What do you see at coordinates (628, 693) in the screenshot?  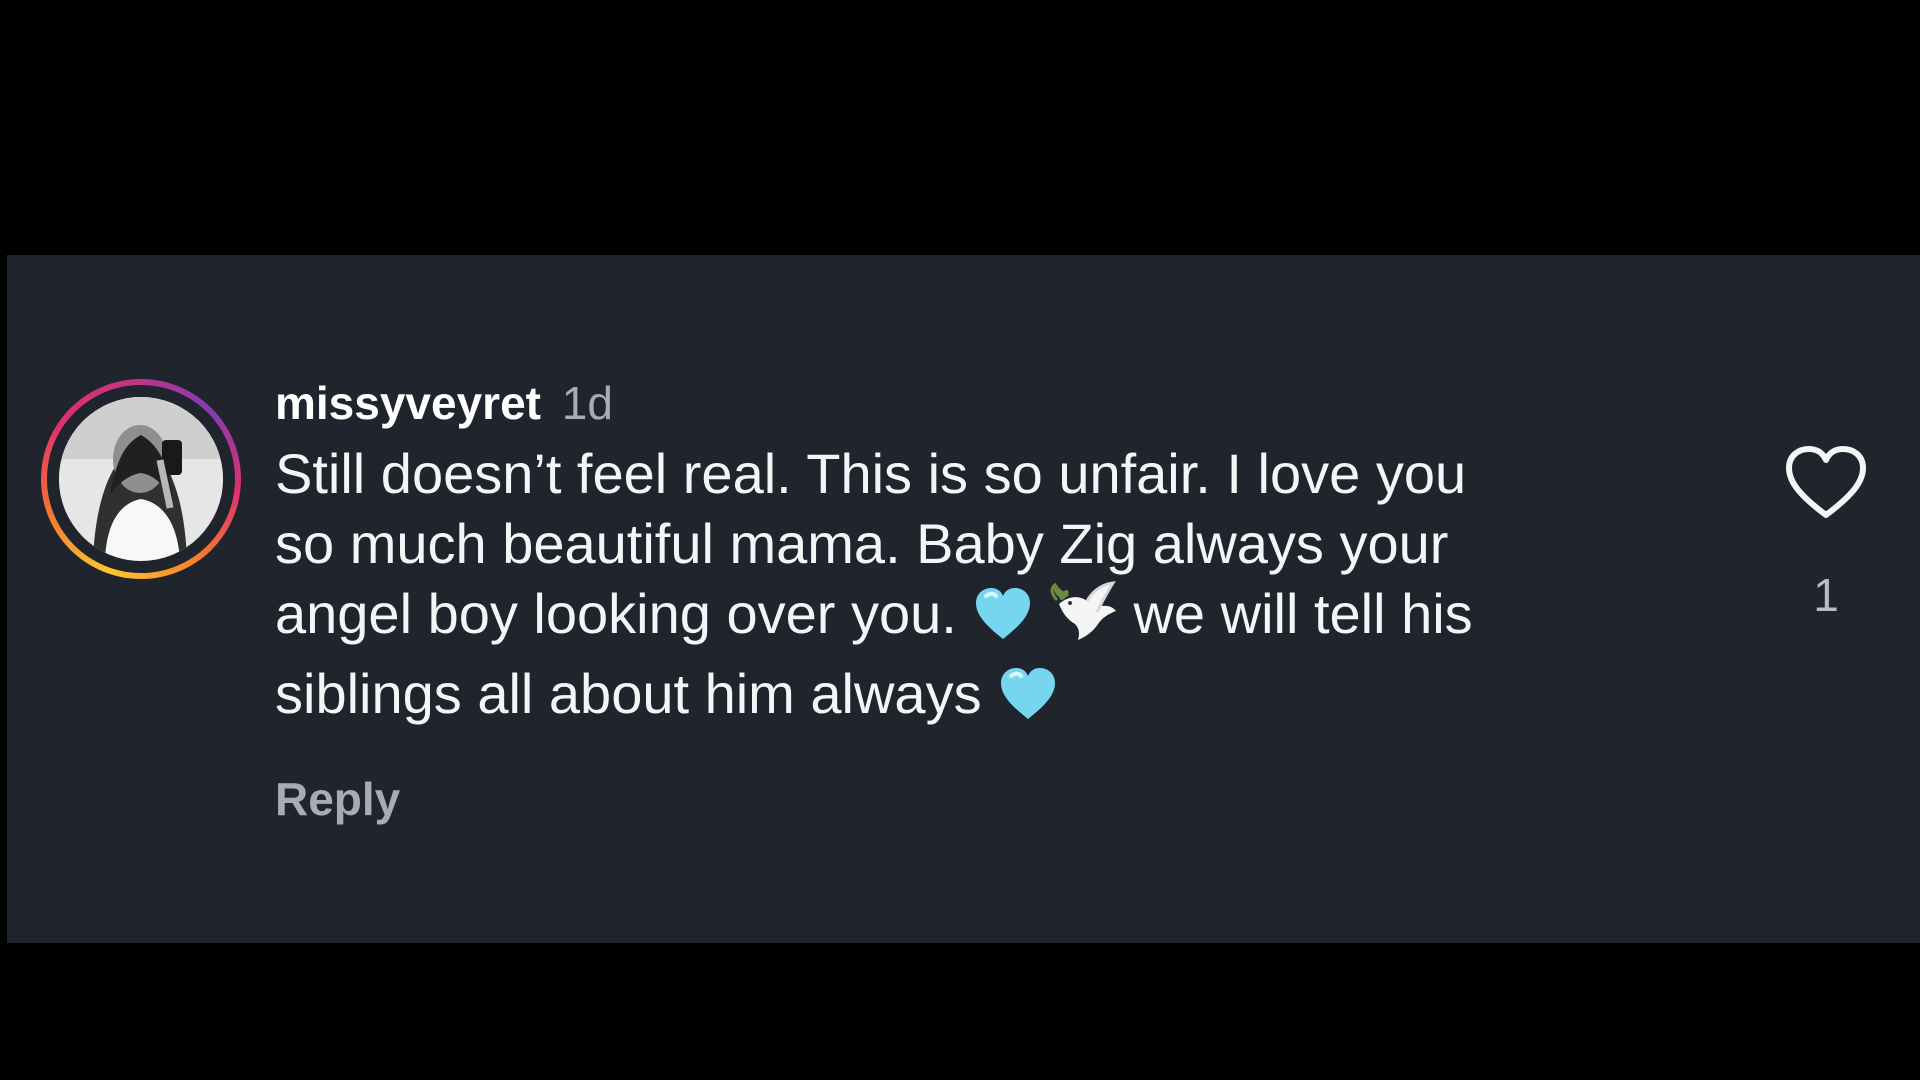 I see `comment-text-fragment: siblings all about him always` at bounding box center [628, 693].